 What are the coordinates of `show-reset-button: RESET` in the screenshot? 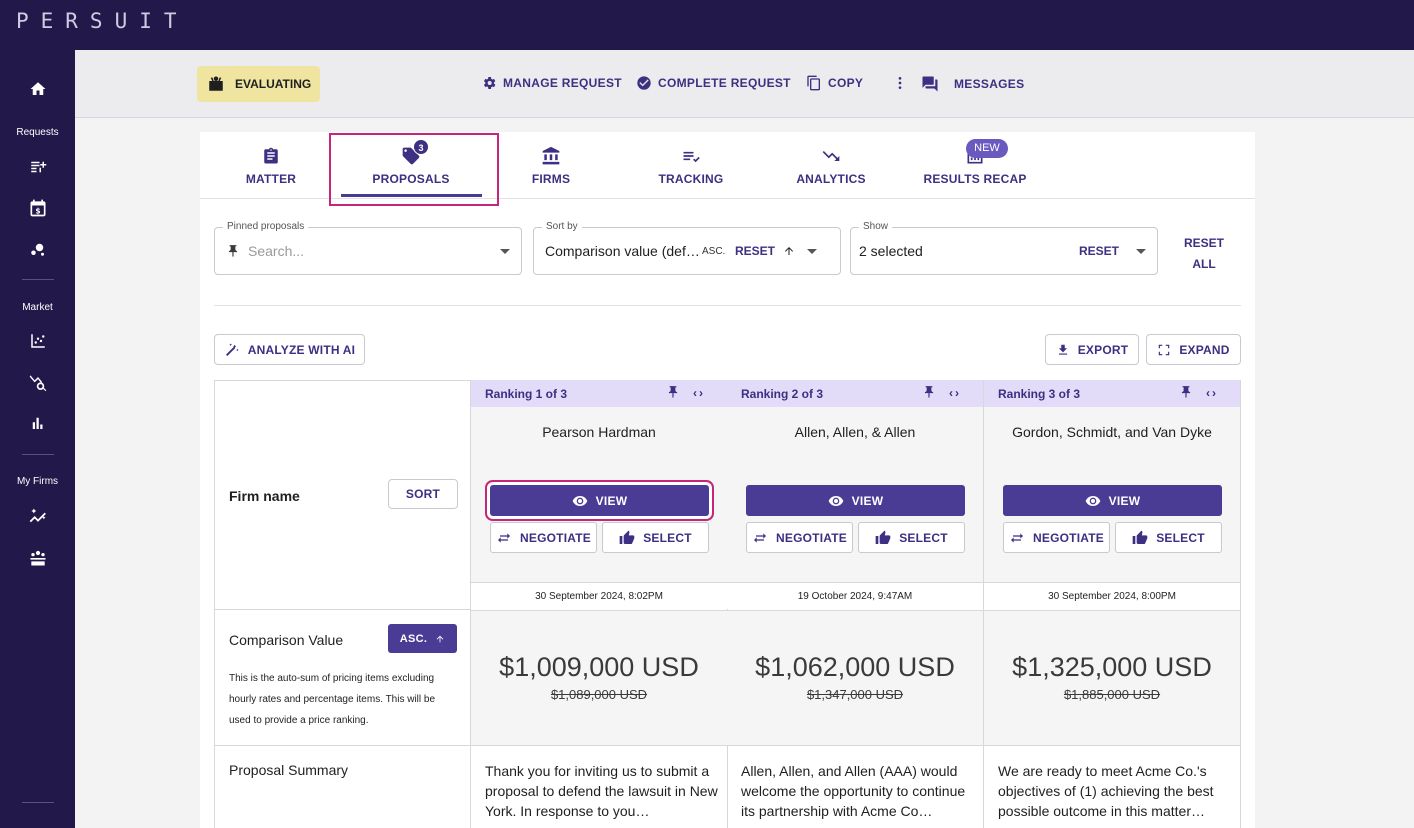 It's located at (1099, 251).